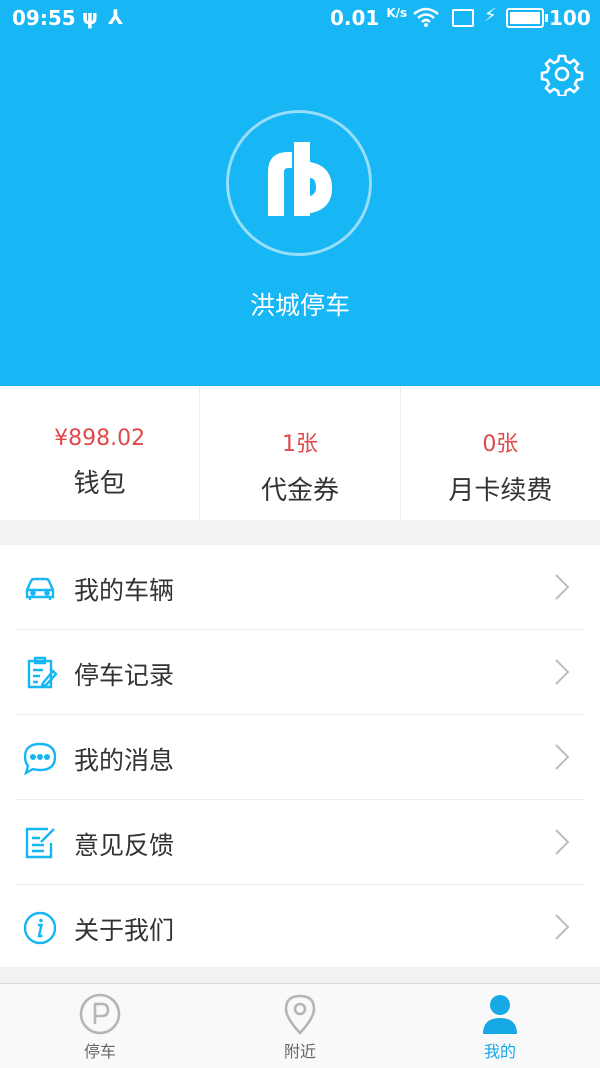 The width and height of the screenshot is (600, 1068). I want to click on menu-item-parking-records: 停车记录, so click(300, 672).